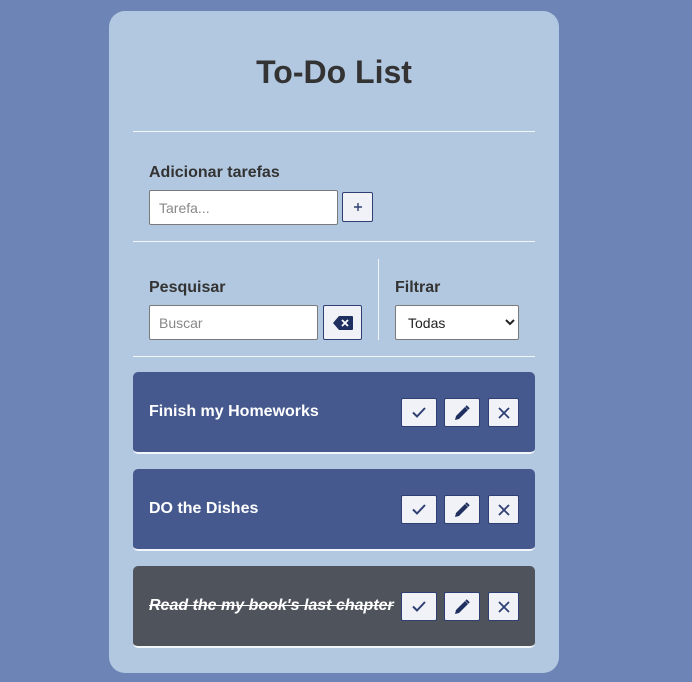  What do you see at coordinates (234, 411) in the screenshot?
I see `task-text: Finish my Homeworks` at bounding box center [234, 411].